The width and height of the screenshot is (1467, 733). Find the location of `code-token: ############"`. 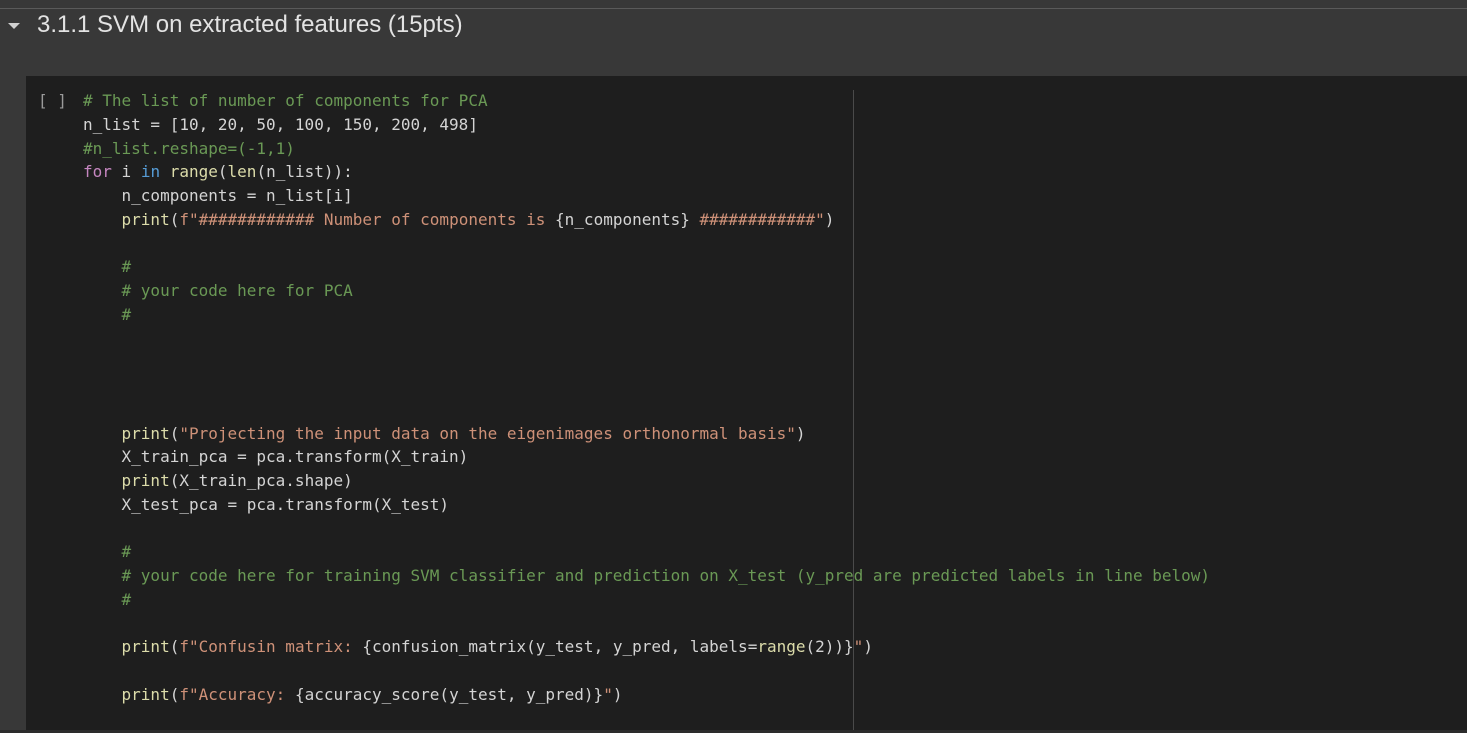

code-token: ############" is located at coordinates (757, 219).